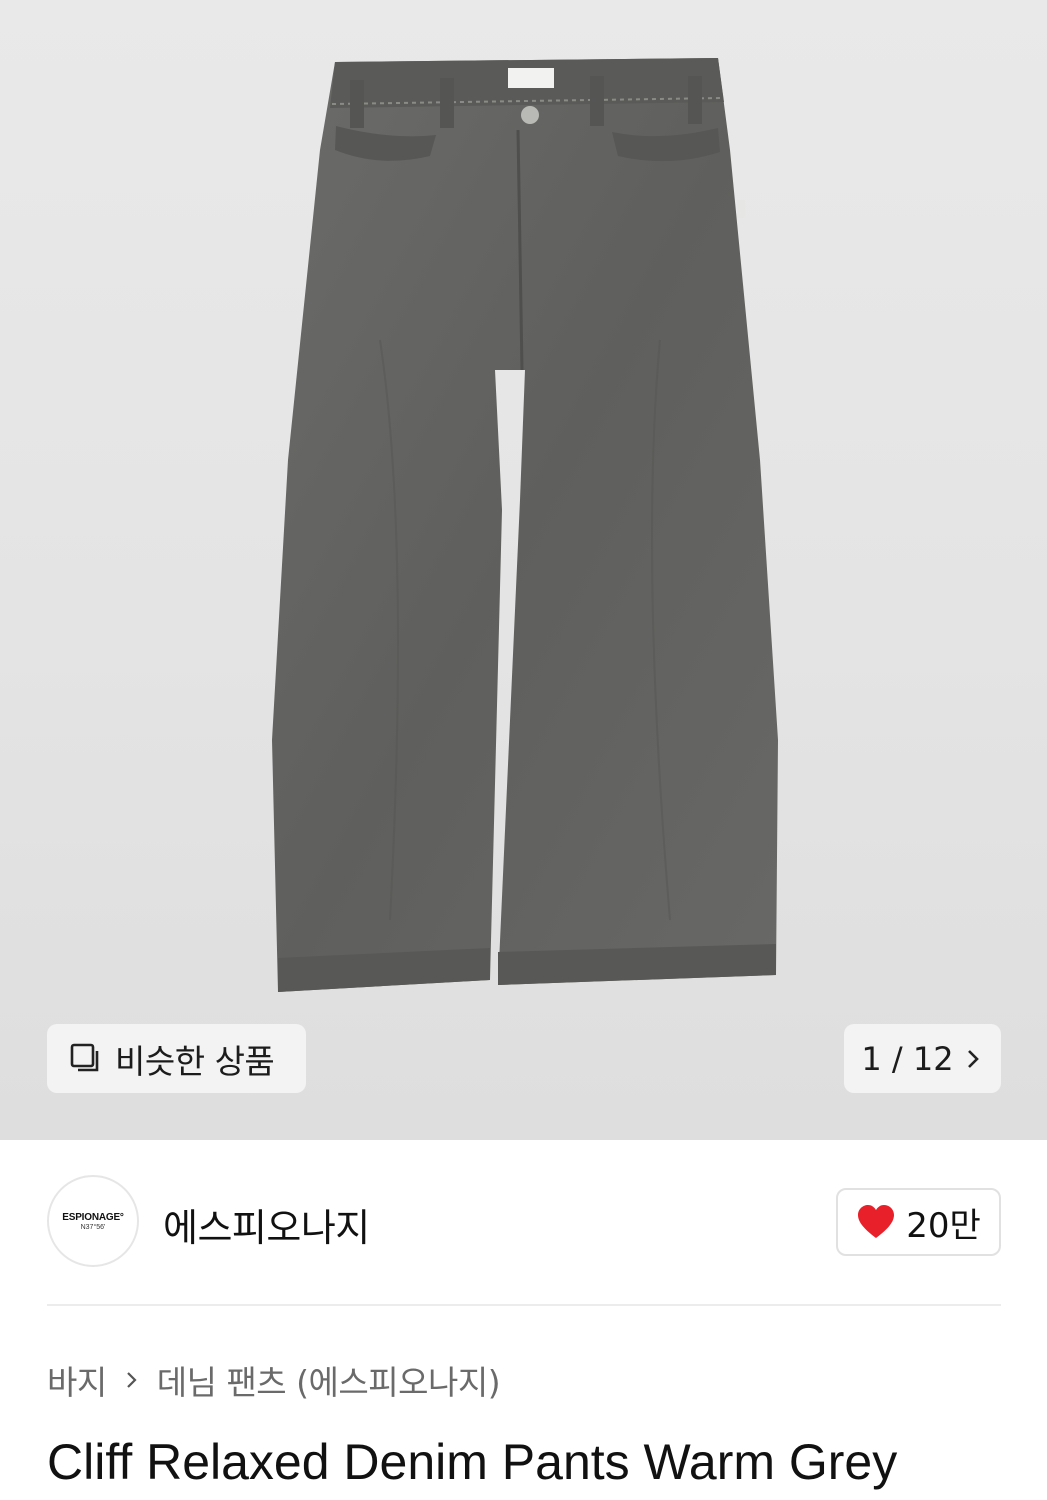 The height and width of the screenshot is (1500, 1047). Describe the element at coordinates (876, 1221) in the screenshot. I see `heart-icon` at that location.